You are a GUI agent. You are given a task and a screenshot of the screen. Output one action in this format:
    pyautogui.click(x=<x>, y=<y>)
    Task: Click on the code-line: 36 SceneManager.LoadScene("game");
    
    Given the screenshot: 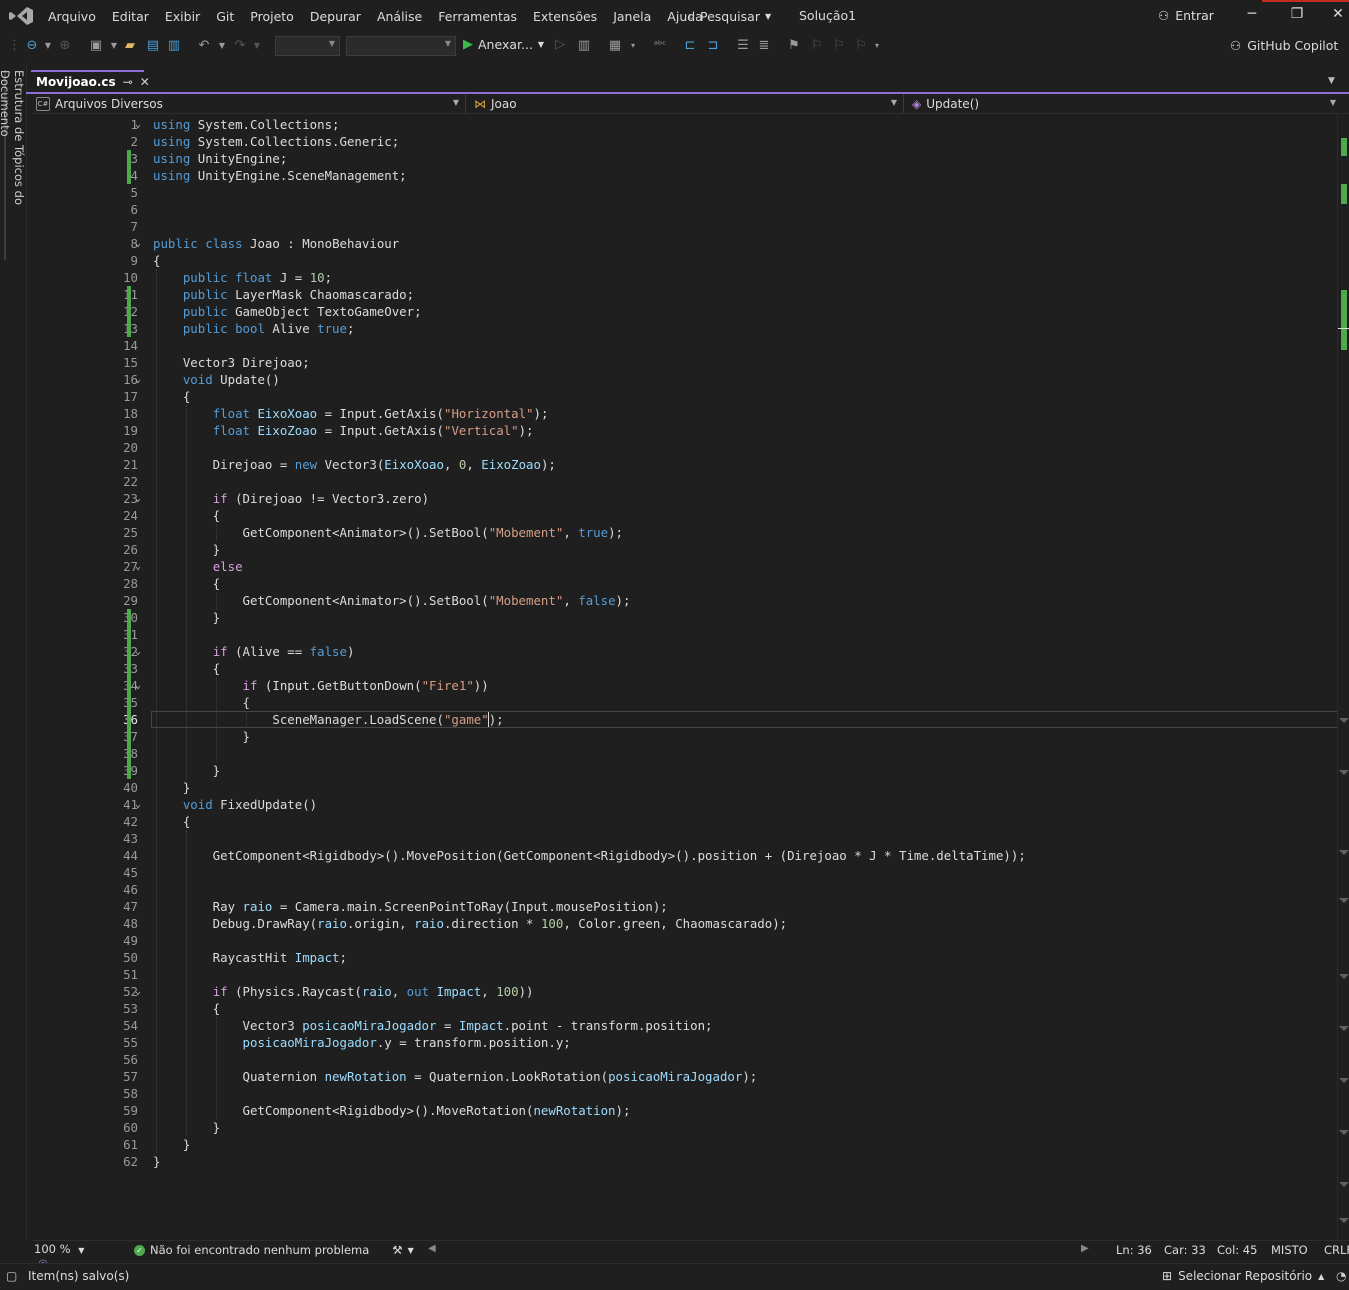 What is the action you would take?
    pyautogui.click(x=690, y=719)
    